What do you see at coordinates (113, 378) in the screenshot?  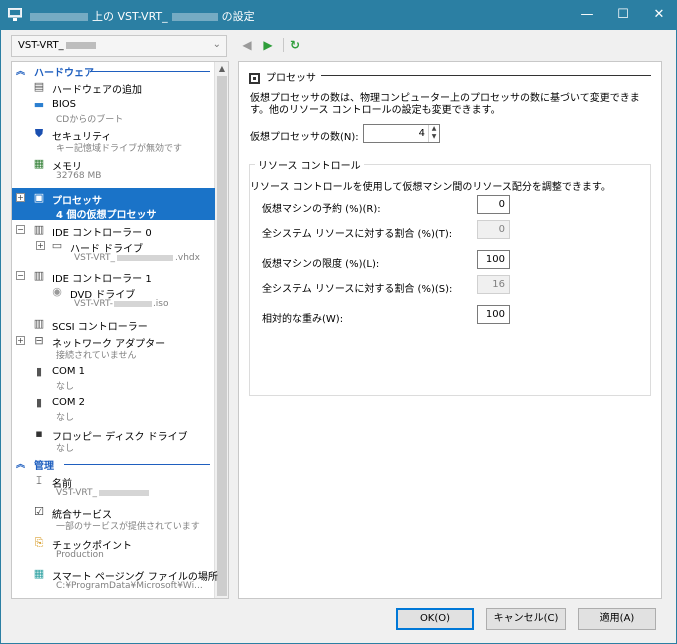 I see `tree-item-com1: ▮ COM 1 なし` at bounding box center [113, 378].